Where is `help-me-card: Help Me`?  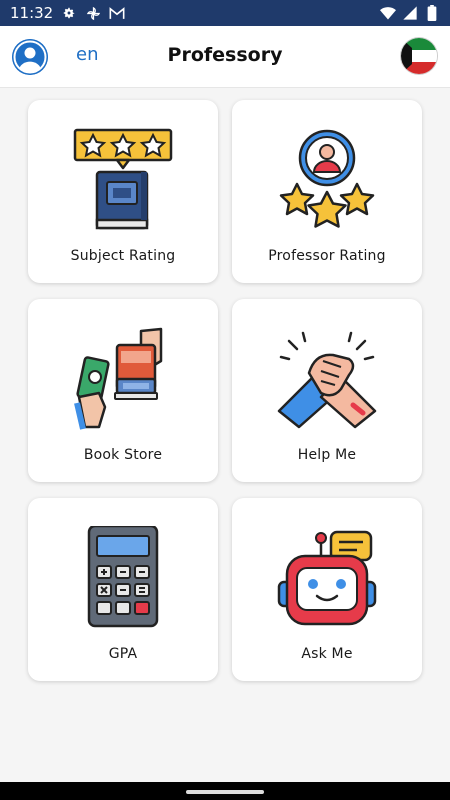
help-me-card: Help Me is located at coordinates (327, 390).